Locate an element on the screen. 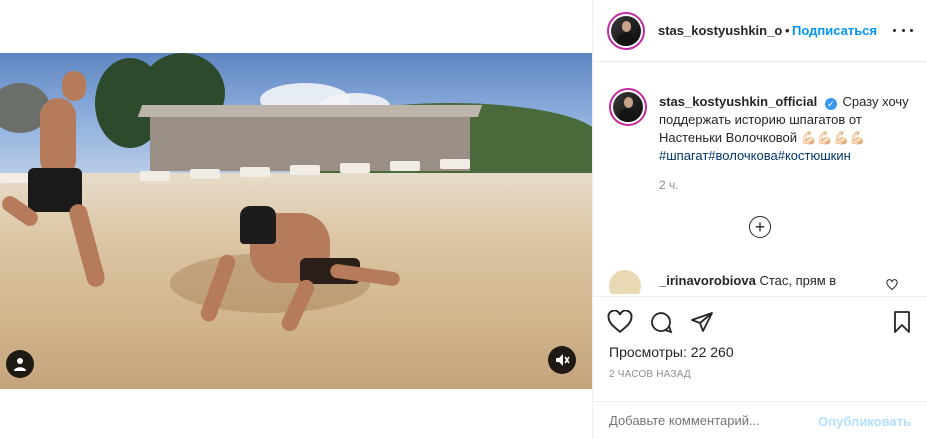 This screenshot has width=927, height=439. author-username: stas_kostyushkin_o is located at coordinates (720, 30).